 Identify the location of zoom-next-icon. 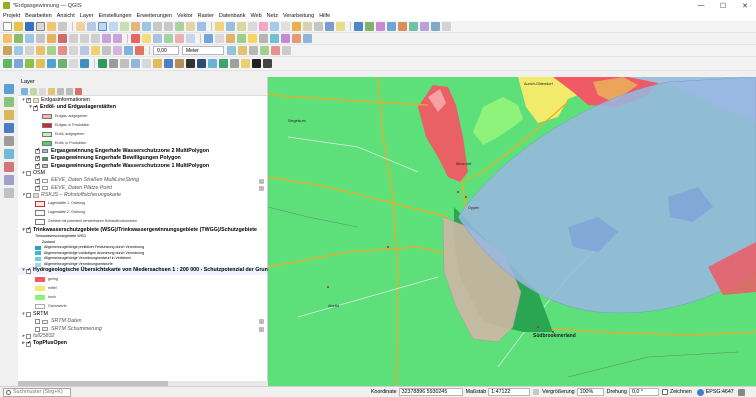
(168, 26).